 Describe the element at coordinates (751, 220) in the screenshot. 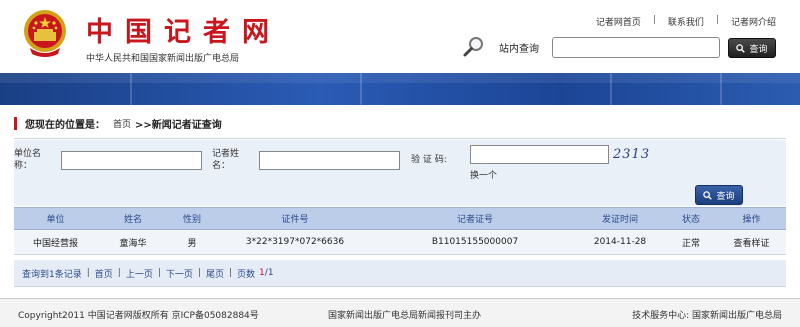

I see `column-header: 操作` at that location.